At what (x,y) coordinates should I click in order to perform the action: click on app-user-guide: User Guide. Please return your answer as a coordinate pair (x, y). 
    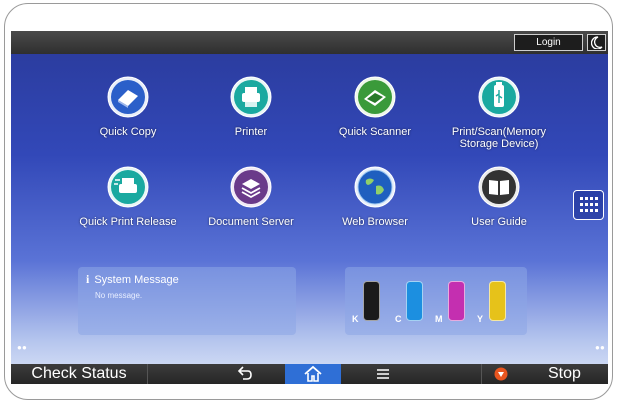
    Looking at the image, I should click on (499, 197).